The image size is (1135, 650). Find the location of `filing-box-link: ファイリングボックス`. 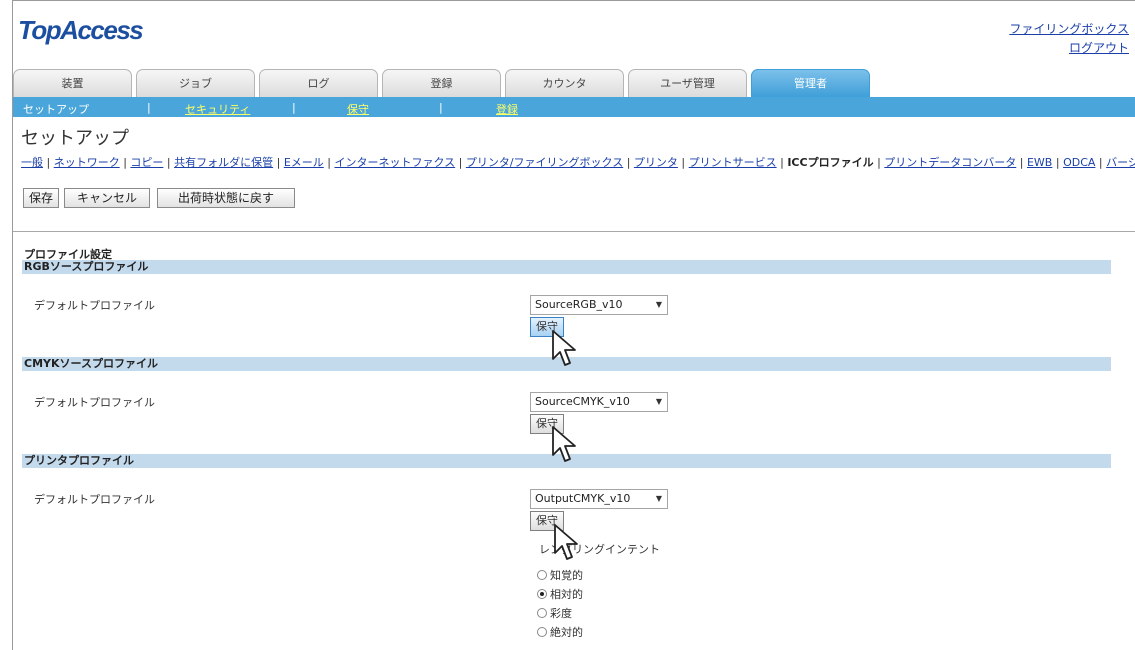

filing-box-link: ファイリングボックス is located at coordinates (1069, 28).